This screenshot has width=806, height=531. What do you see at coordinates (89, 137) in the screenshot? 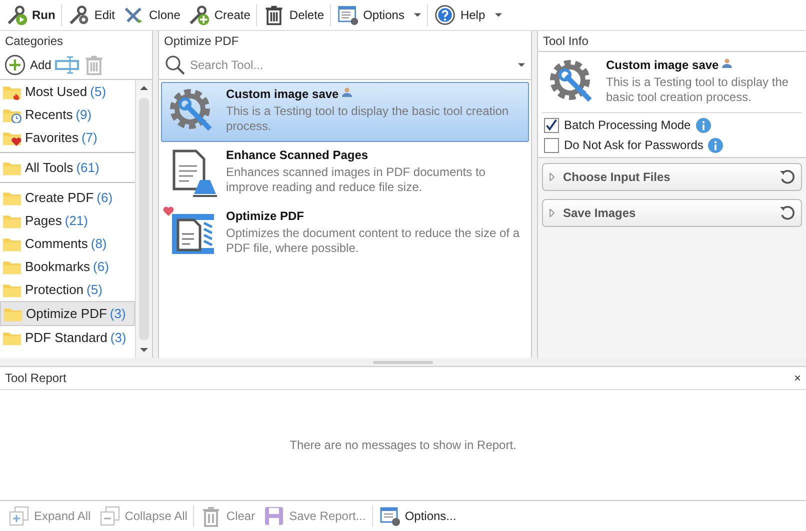
I see `category-count: (7)` at bounding box center [89, 137].